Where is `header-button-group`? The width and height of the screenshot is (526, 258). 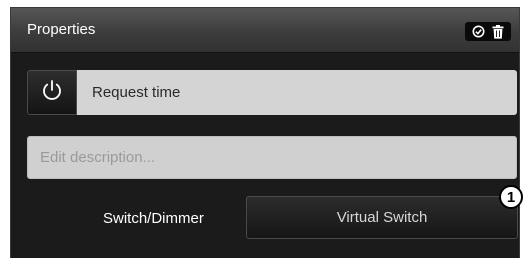
header-button-group is located at coordinates (488, 31).